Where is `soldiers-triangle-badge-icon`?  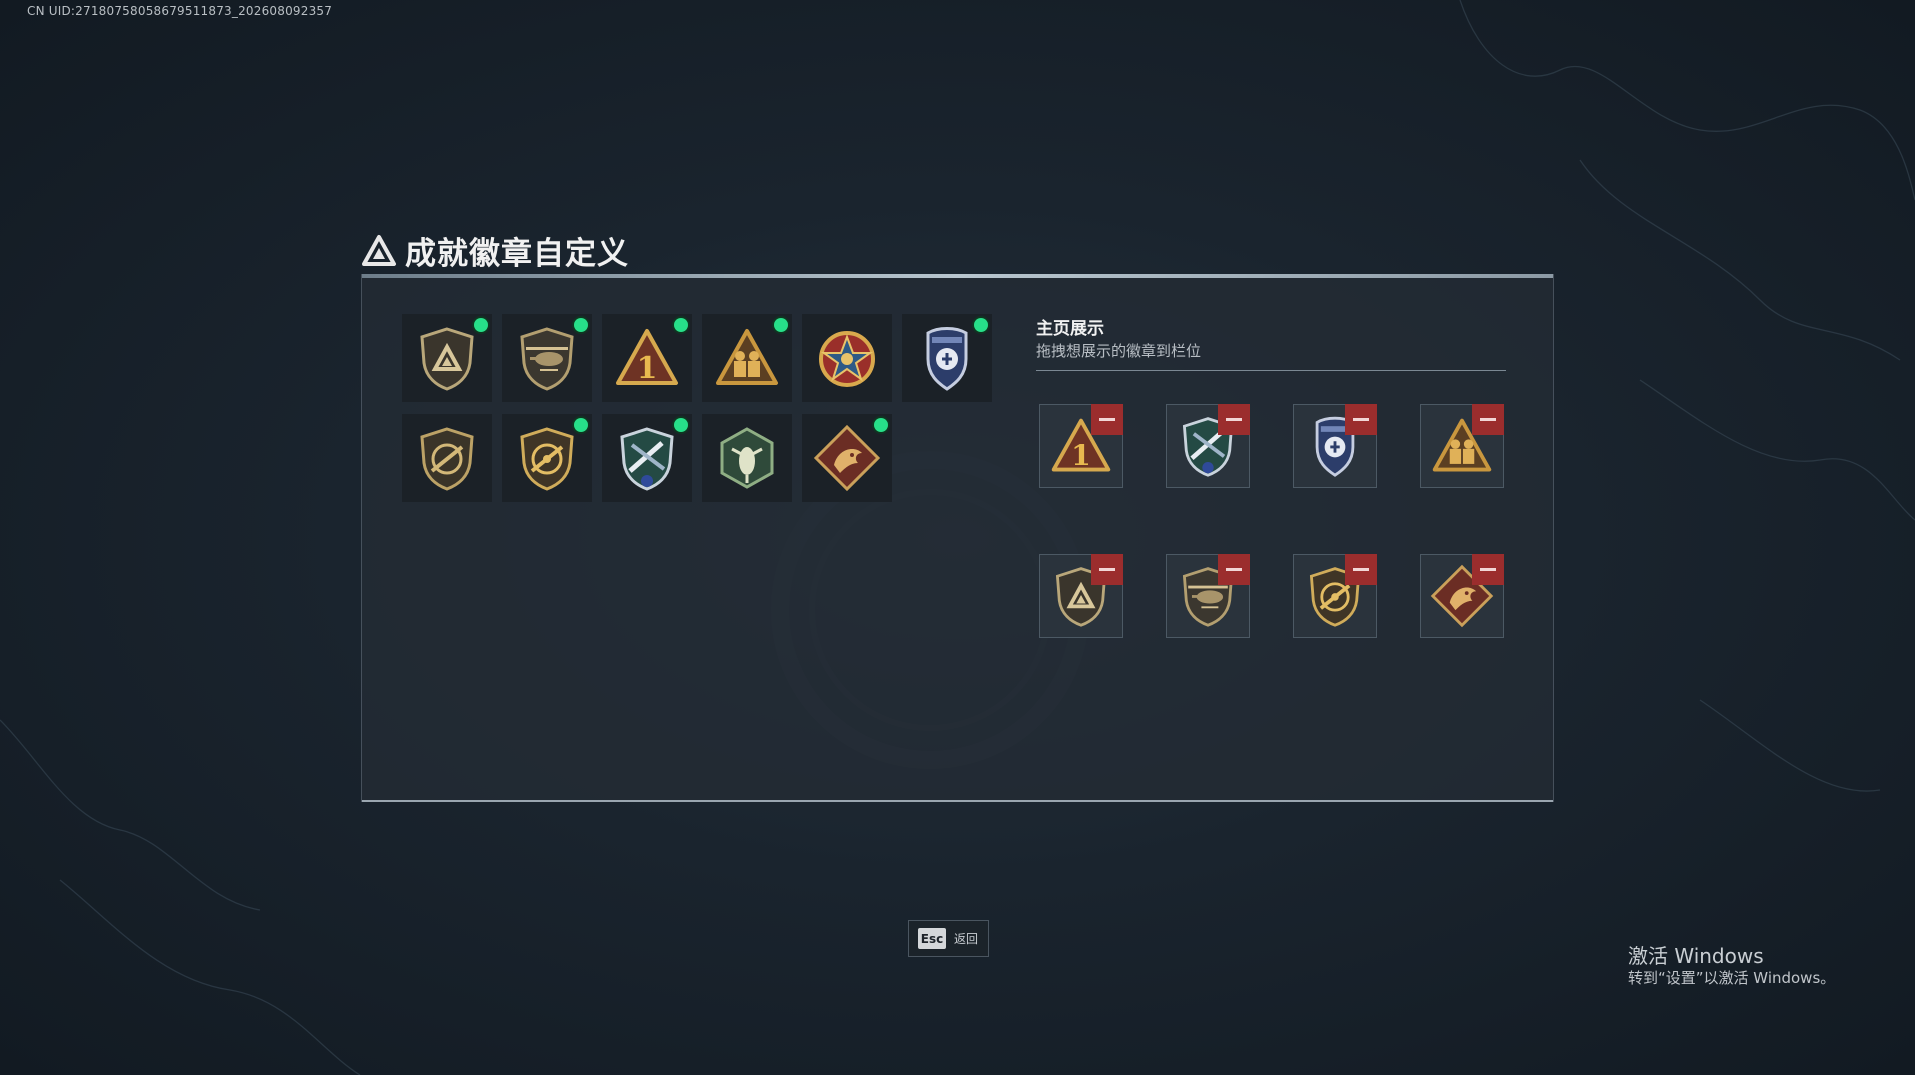 soldiers-triangle-badge-icon is located at coordinates (747, 357).